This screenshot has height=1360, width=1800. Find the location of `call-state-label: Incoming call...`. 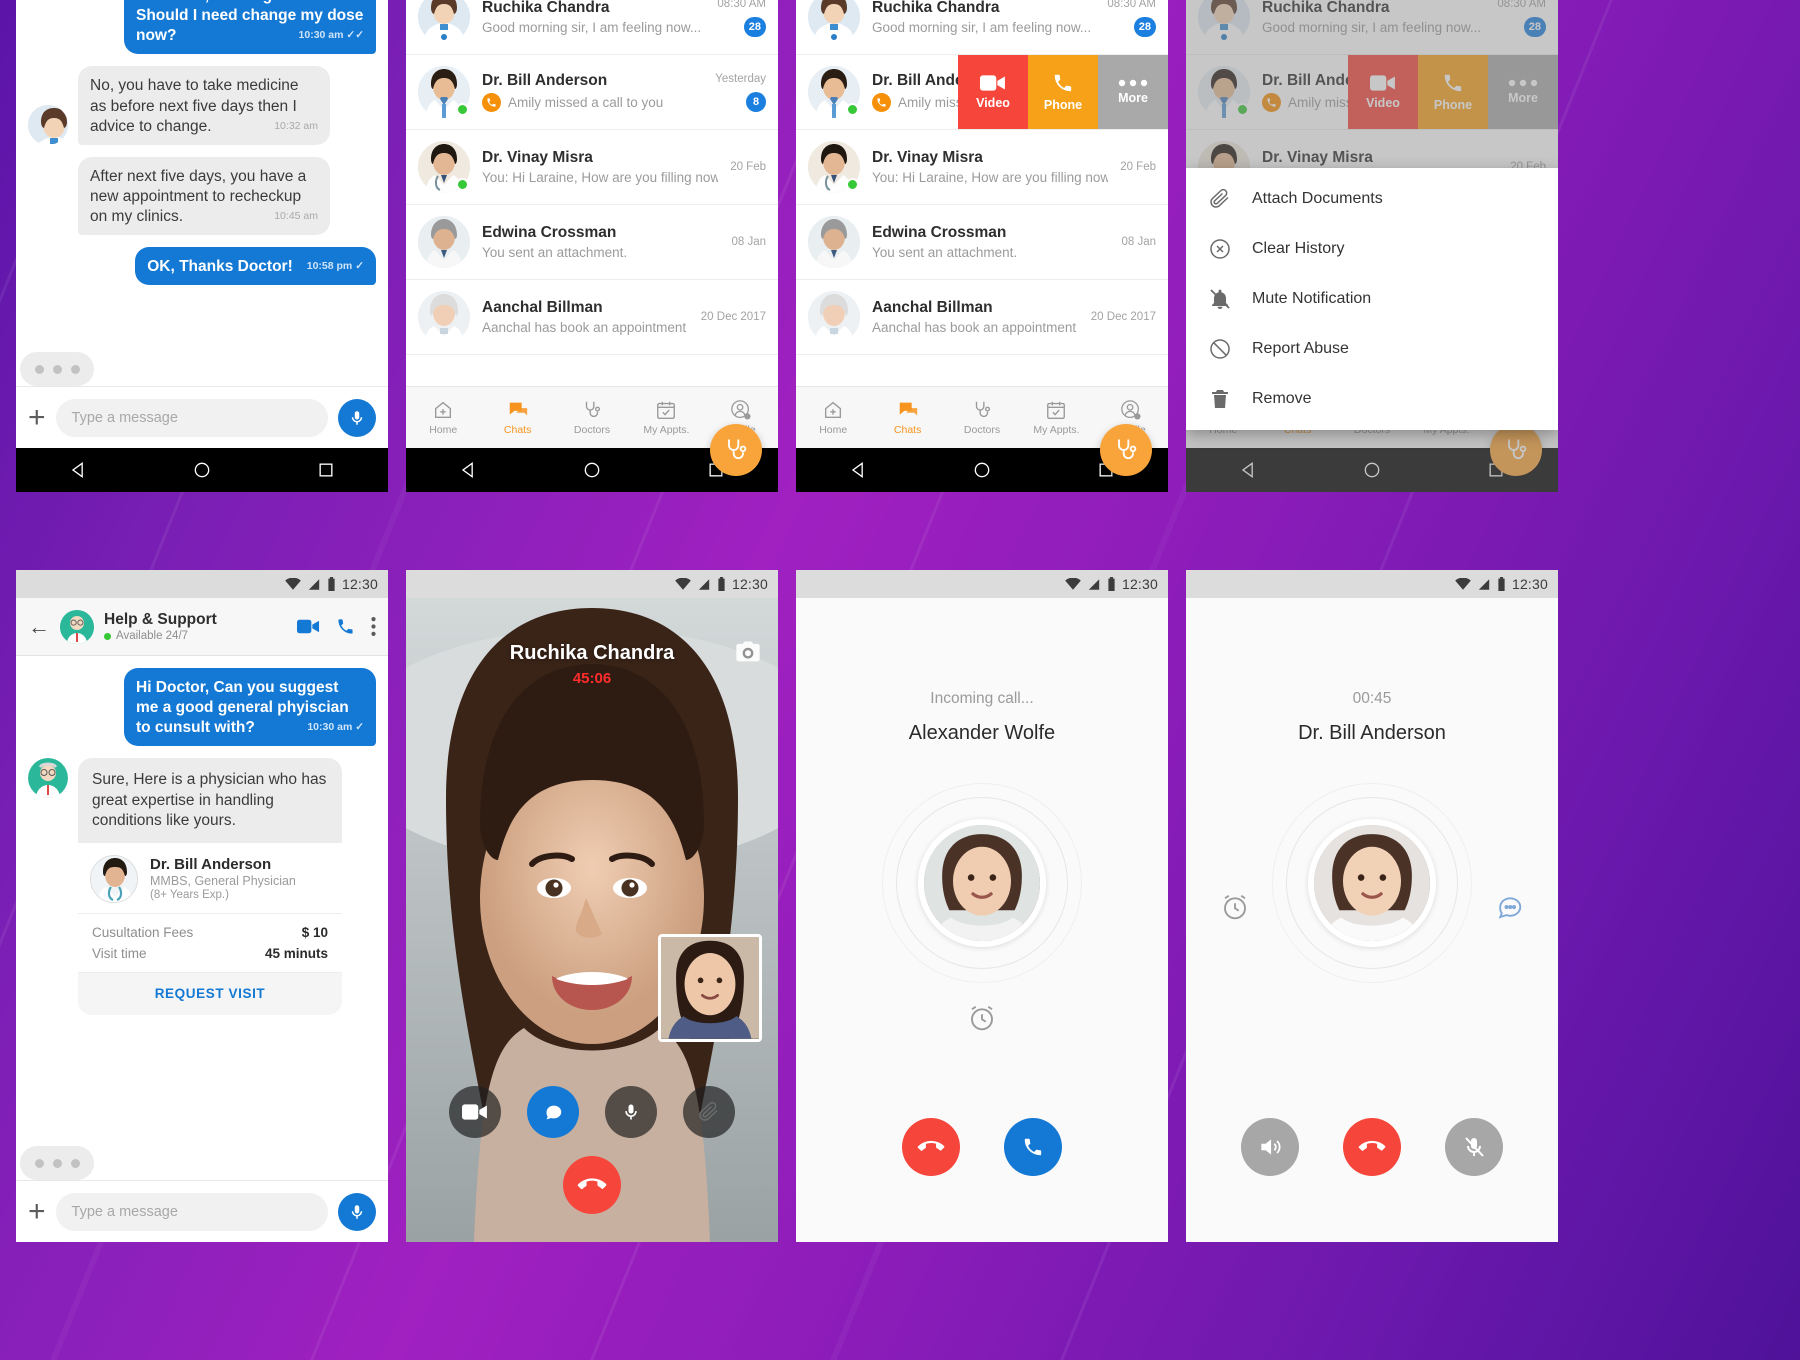

call-state-label: Incoming call... is located at coordinates (982, 698).